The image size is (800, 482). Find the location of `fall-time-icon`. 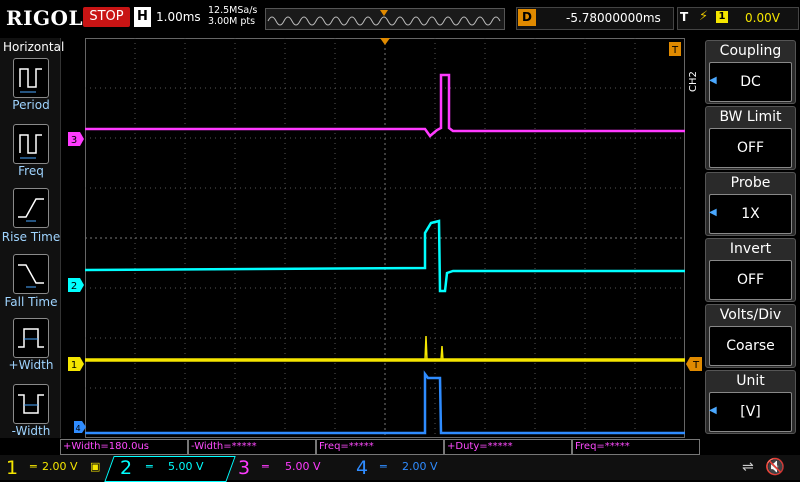

fall-time-icon is located at coordinates (31, 276).